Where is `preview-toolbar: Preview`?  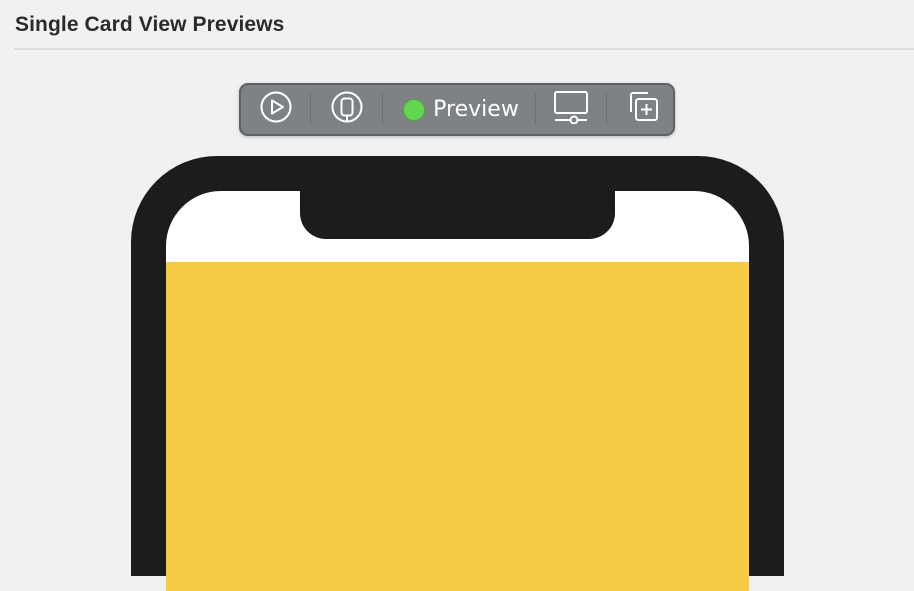
preview-toolbar: Preview is located at coordinates (457, 109).